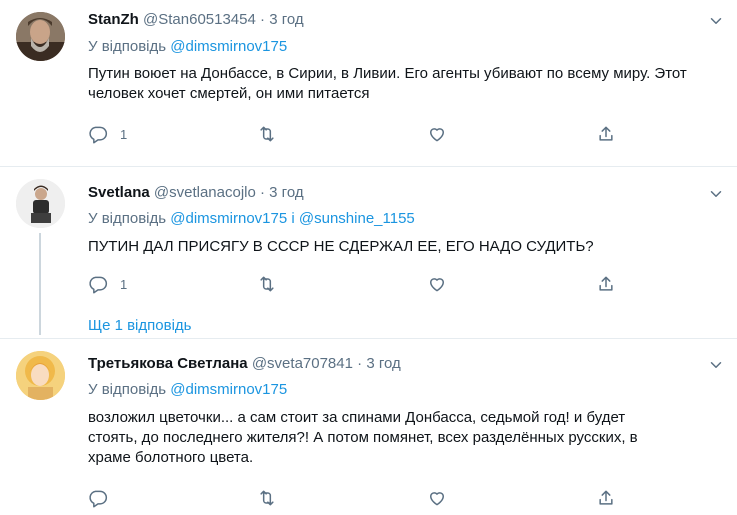 This screenshot has width=737, height=515. What do you see at coordinates (40, 284) in the screenshot?
I see `thread-line` at bounding box center [40, 284].